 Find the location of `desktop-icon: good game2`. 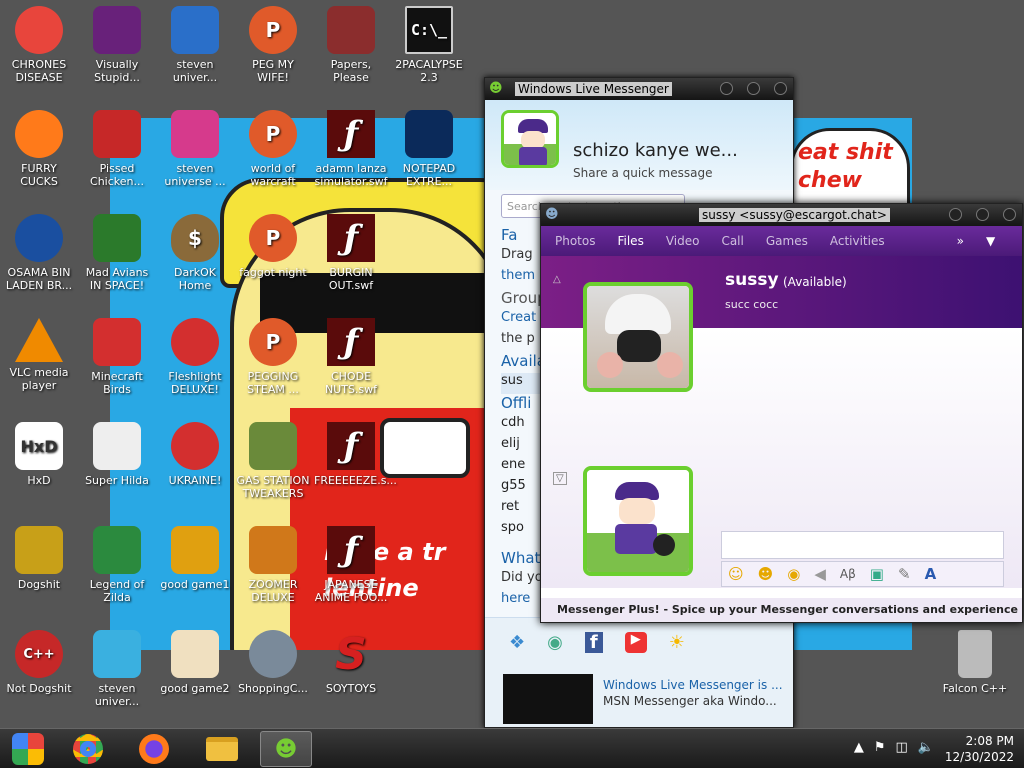

desktop-icon: good game2 is located at coordinates (195, 662).